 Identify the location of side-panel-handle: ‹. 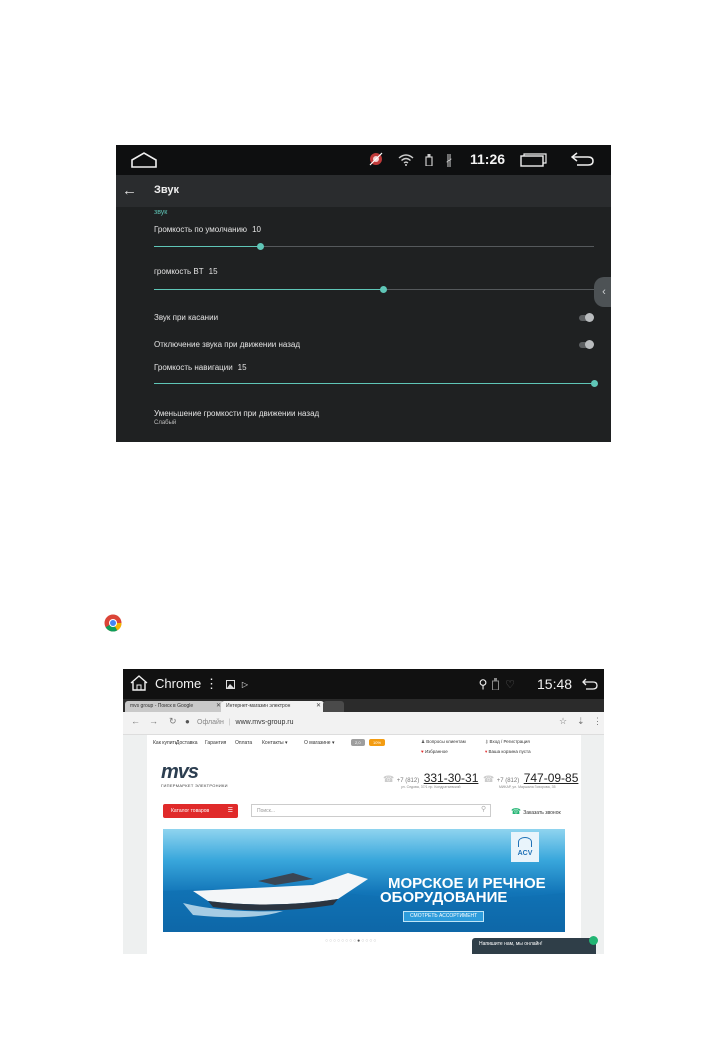
(602, 292).